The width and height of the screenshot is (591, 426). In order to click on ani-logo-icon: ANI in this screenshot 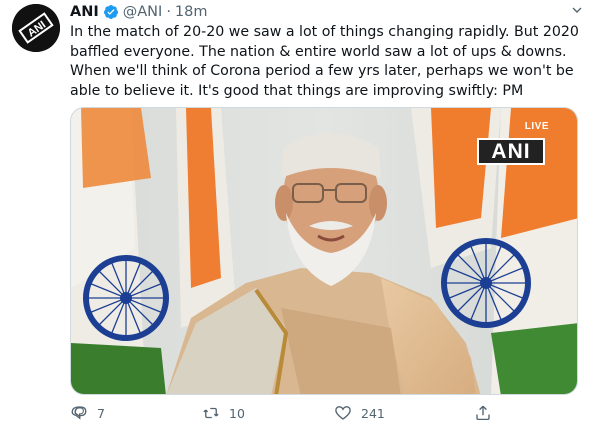, I will do `click(36, 28)`.